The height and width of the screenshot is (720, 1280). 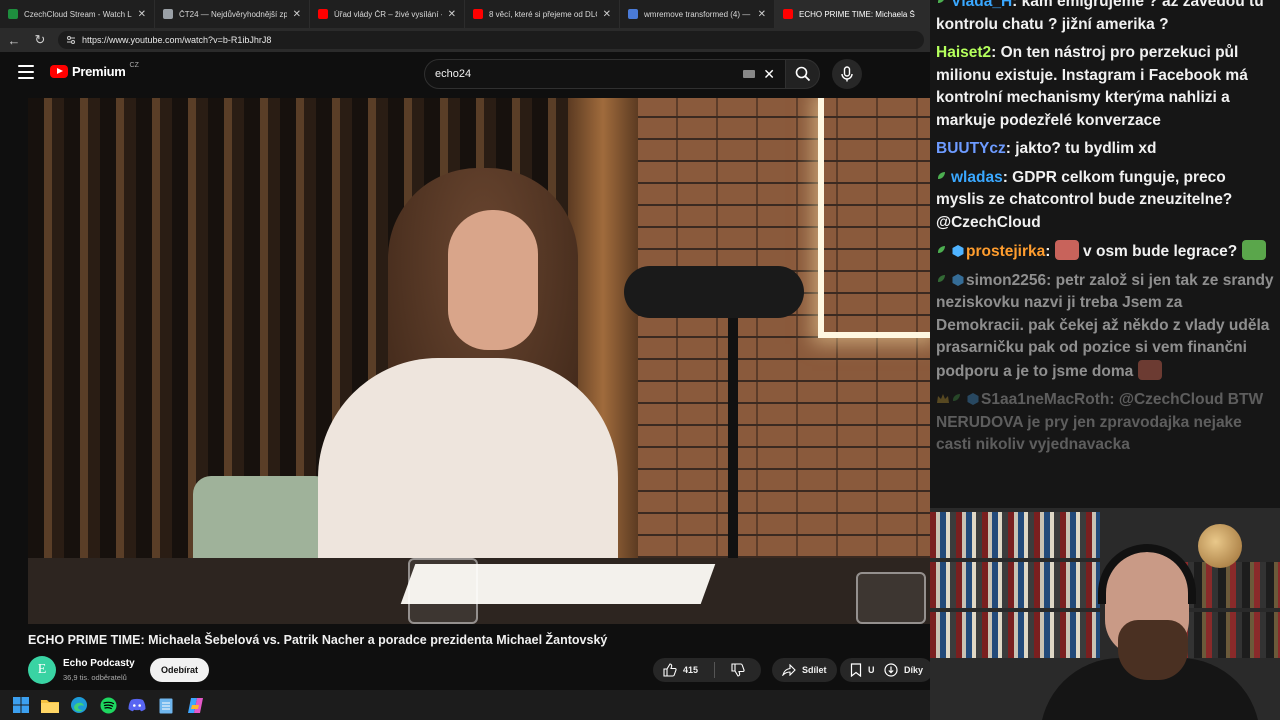 I want to click on chat-username: simon2256, so click(x=1006, y=280).